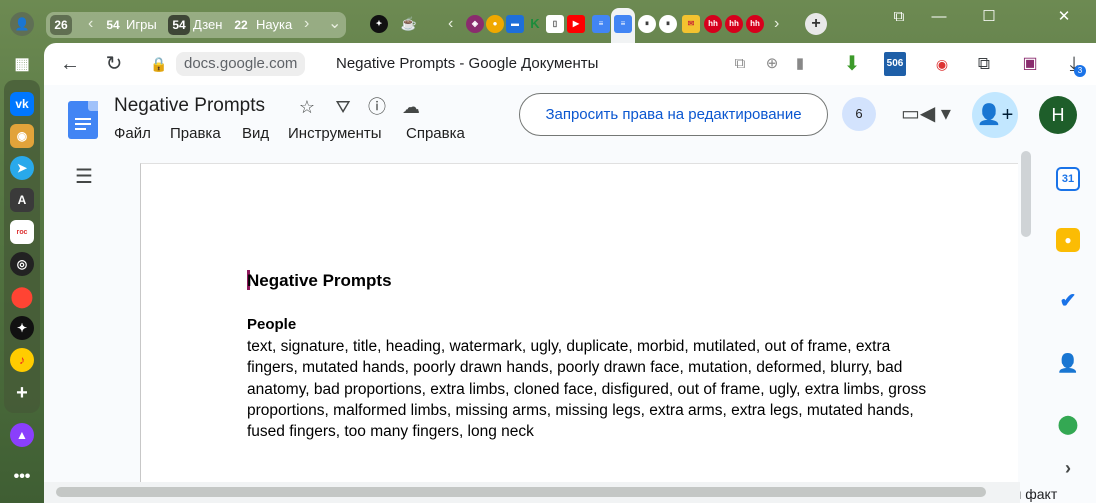 Image resolution: width=1096 pixels, height=503 pixels. What do you see at coordinates (772, 64) in the screenshot?
I see `zoom-icon: ⊕` at bounding box center [772, 64].